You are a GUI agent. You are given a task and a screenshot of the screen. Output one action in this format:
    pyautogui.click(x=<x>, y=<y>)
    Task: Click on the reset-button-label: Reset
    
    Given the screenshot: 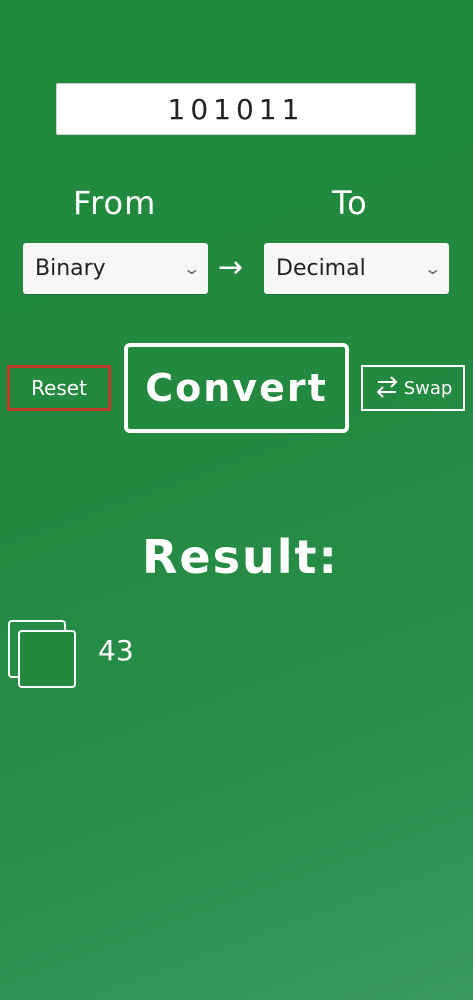 What is the action you would take?
    pyautogui.click(x=59, y=388)
    